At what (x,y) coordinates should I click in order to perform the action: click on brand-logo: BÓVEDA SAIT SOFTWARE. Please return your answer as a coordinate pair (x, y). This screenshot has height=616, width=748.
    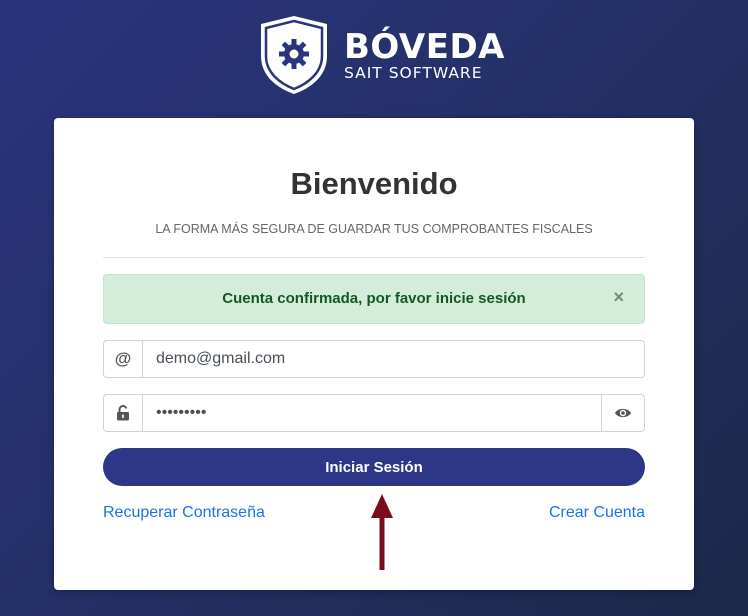
    Looking at the image, I should click on (381, 55).